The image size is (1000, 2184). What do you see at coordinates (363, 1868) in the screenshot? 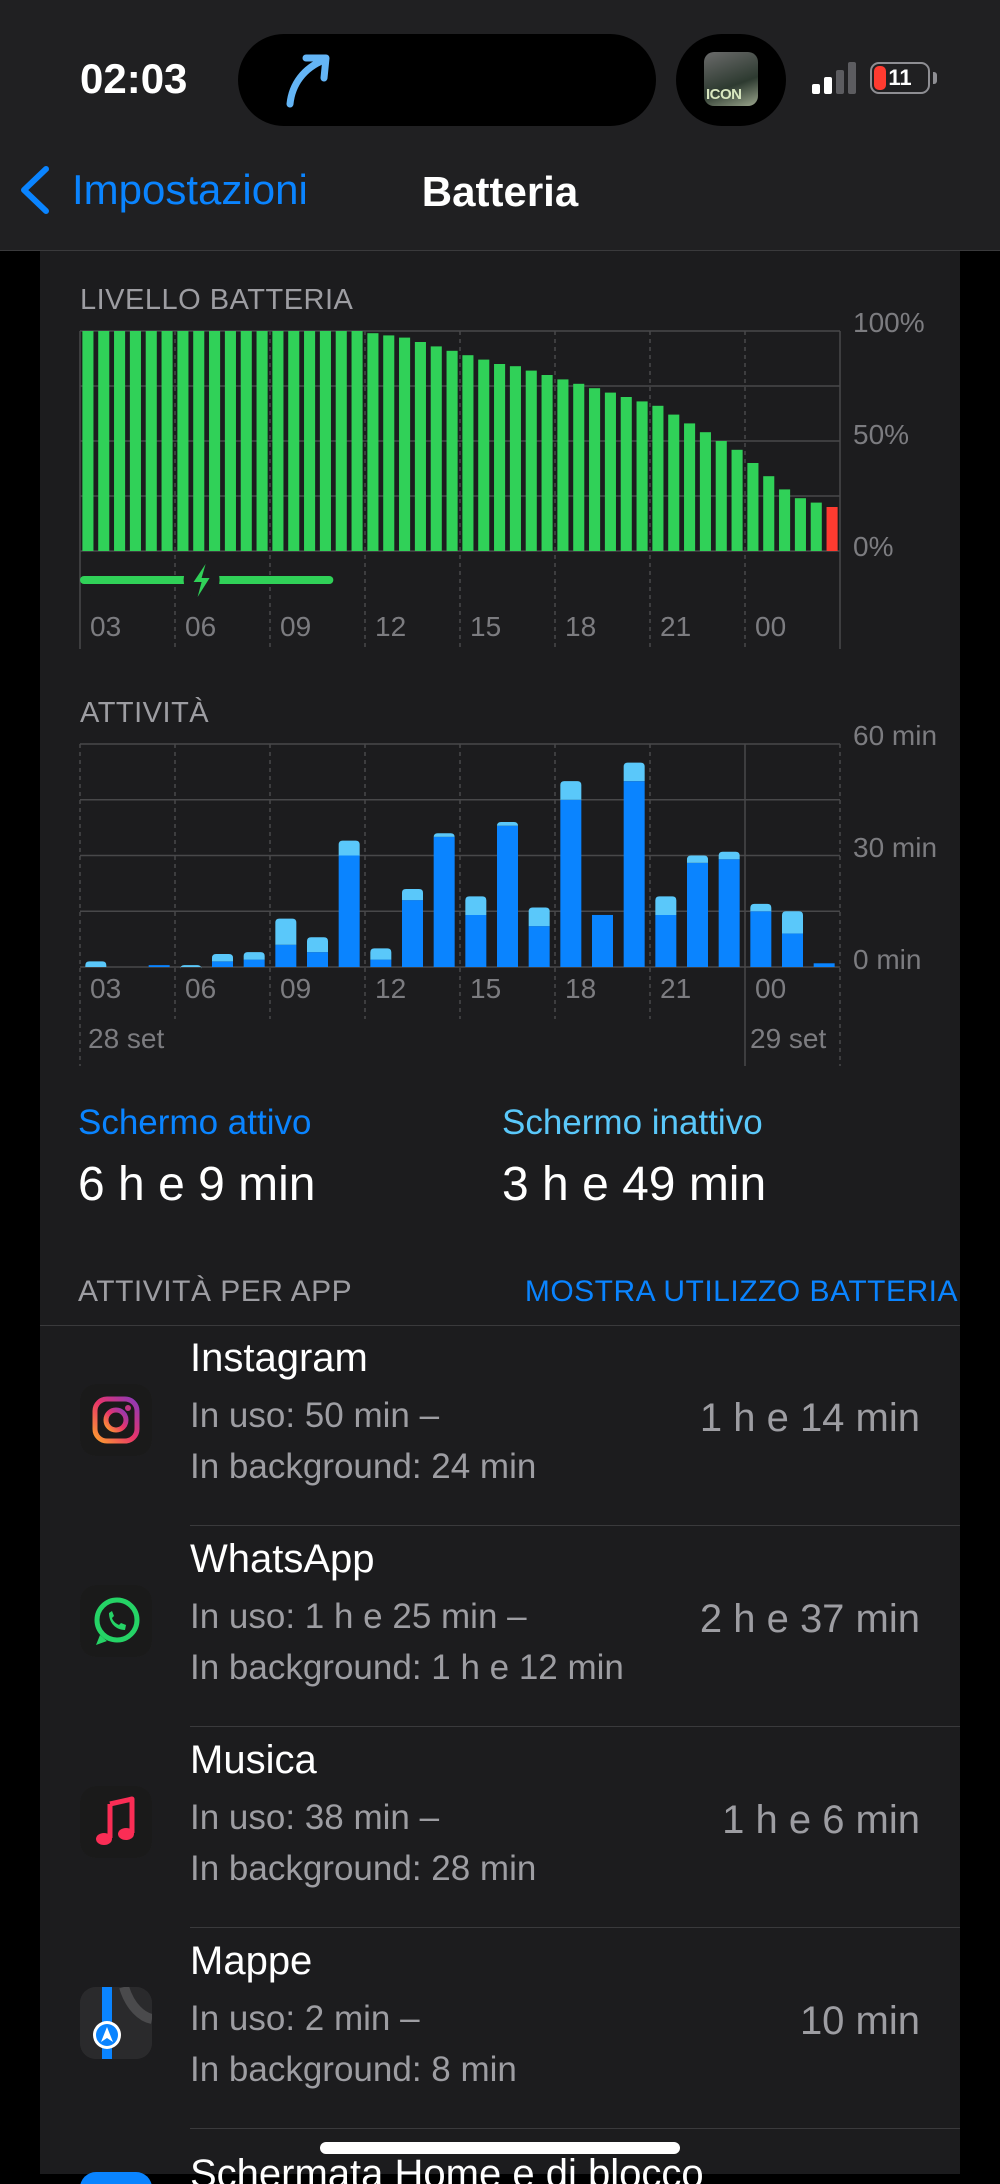
I see `app-background-time: In background: 28 min` at bounding box center [363, 1868].